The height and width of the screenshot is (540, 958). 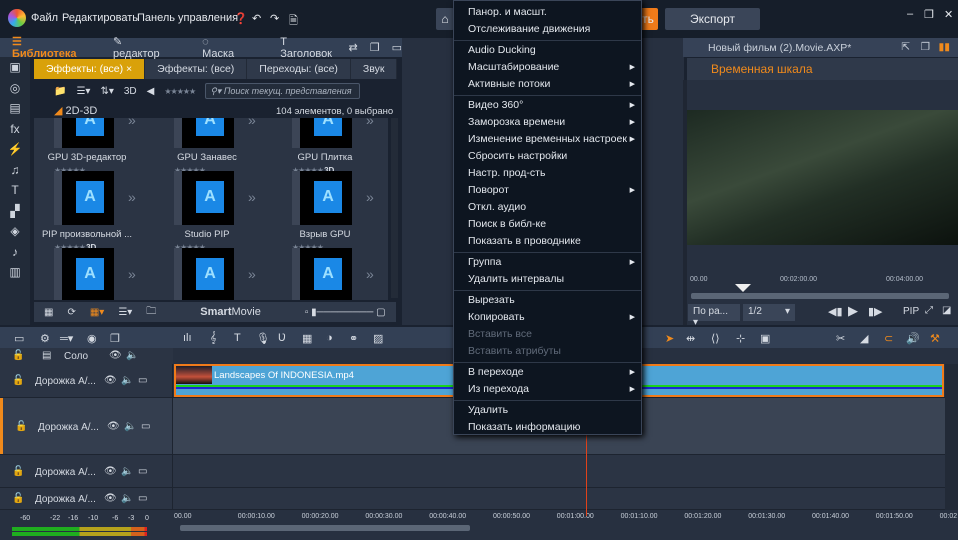 I want to click on screen-icon: ▣, so click(x=765, y=338).